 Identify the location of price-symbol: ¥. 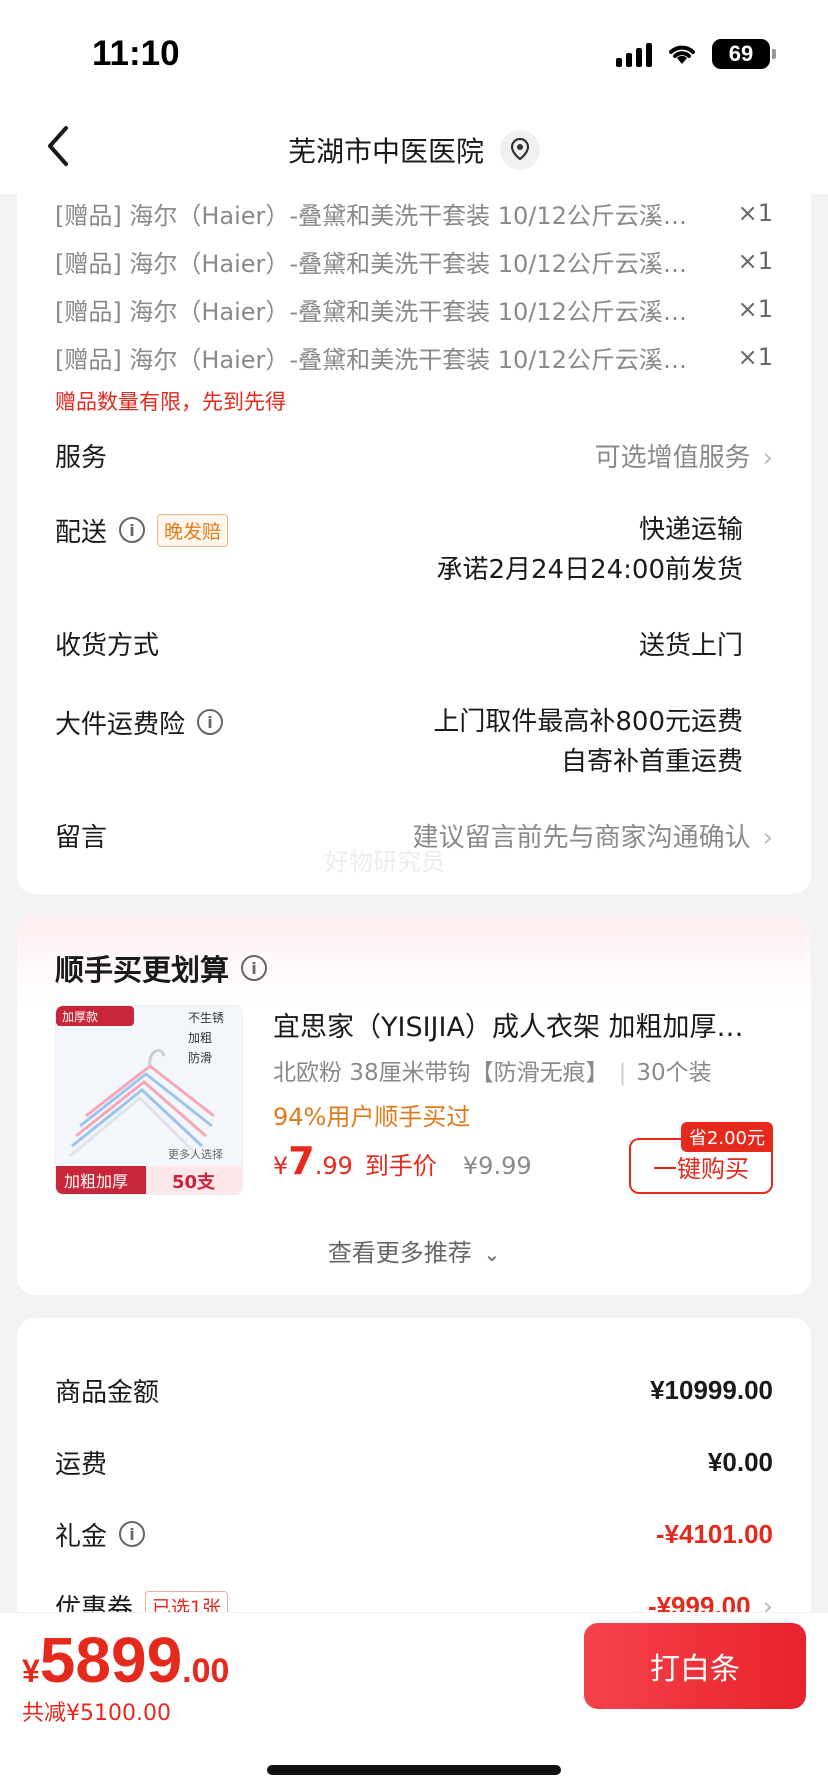
(281, 1166).